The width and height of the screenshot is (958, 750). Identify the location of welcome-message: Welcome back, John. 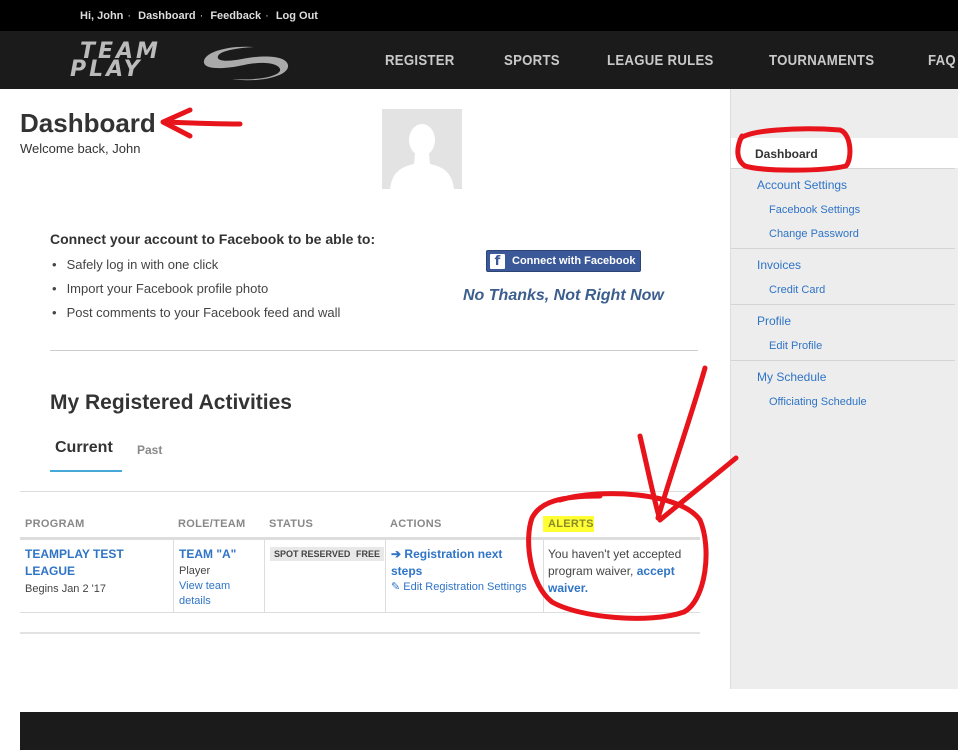
(80, 148).